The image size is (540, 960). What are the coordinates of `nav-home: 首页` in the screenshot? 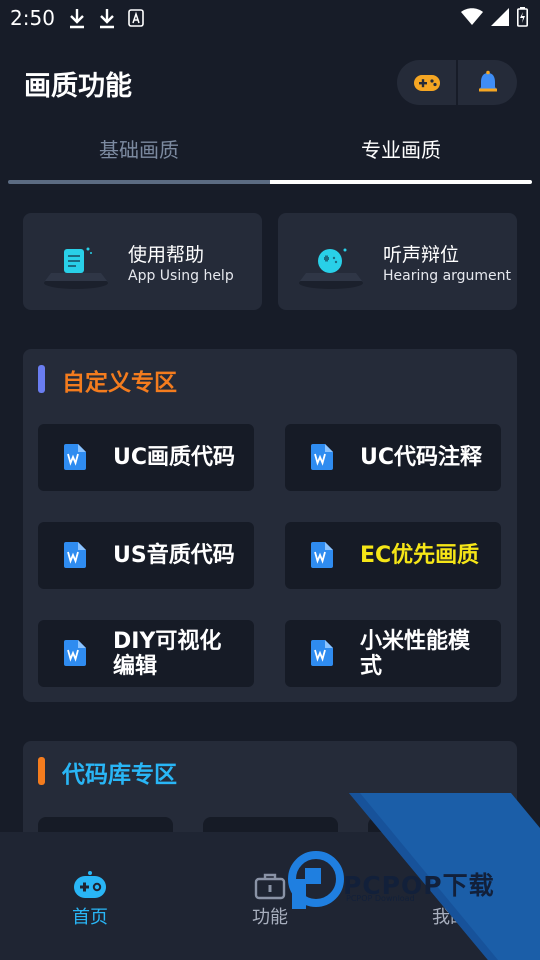 It's located at (90, 896).